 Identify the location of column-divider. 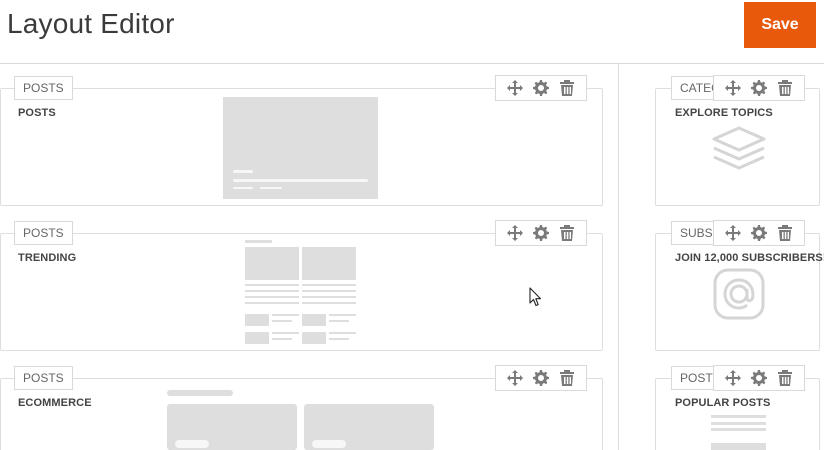
(618, 257).